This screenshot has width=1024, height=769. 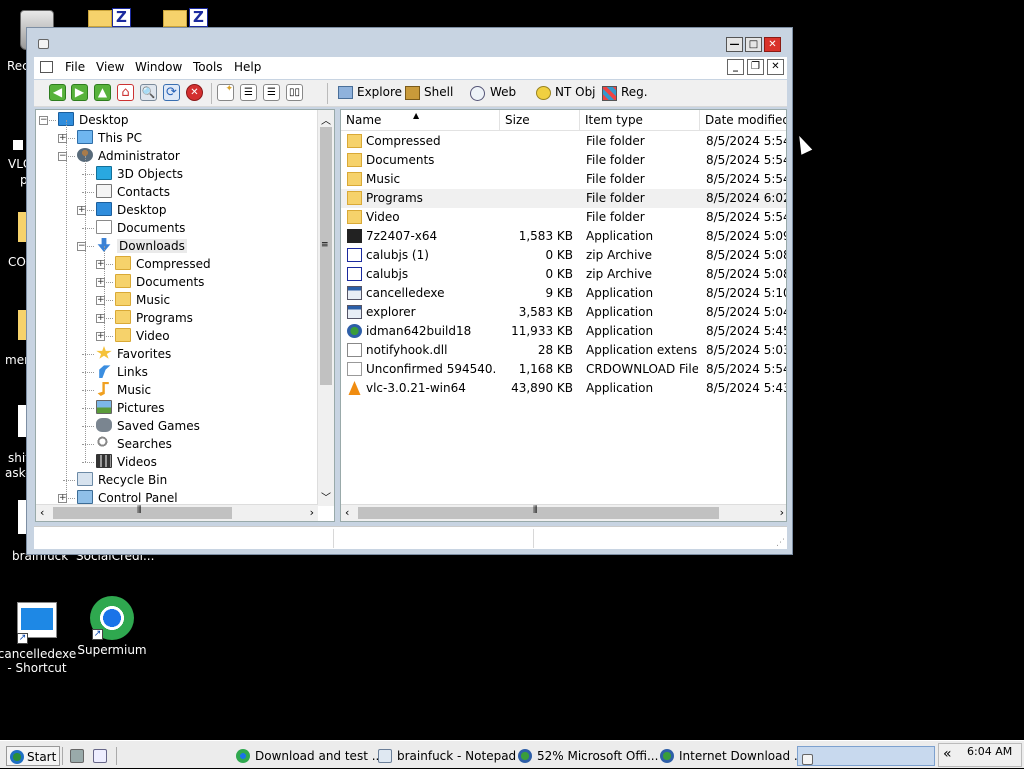 I want to click on web-button: Web, so click(x=496, y=93).